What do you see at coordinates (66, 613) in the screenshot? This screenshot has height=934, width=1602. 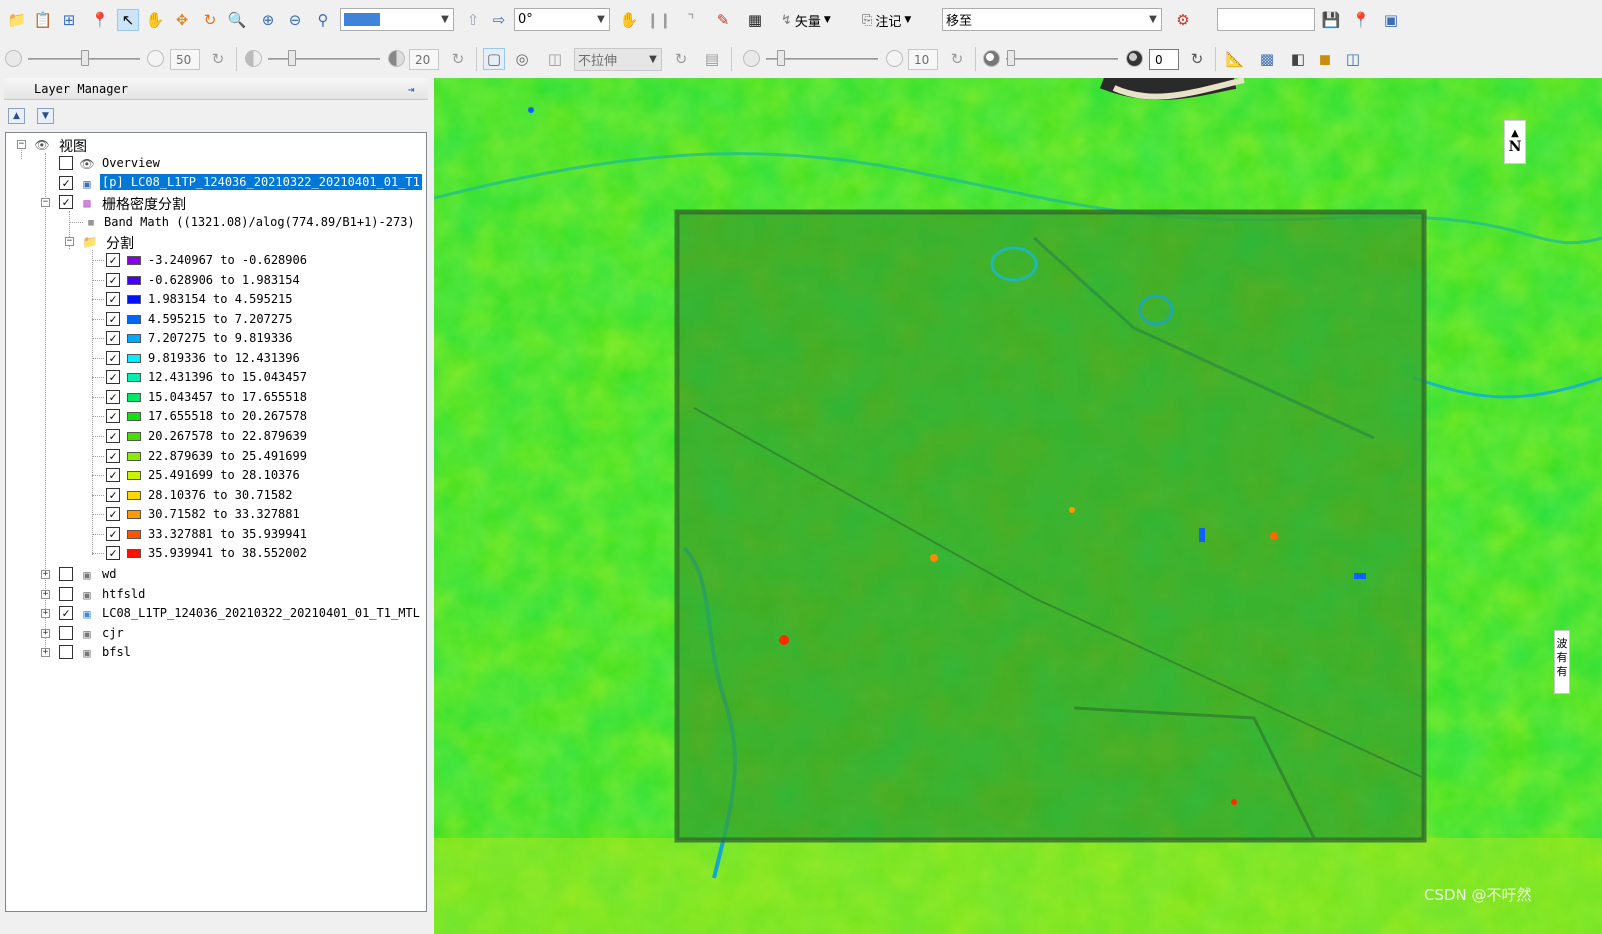 I see `layer-checkbox: ✓` at bounding box center [66, 613].